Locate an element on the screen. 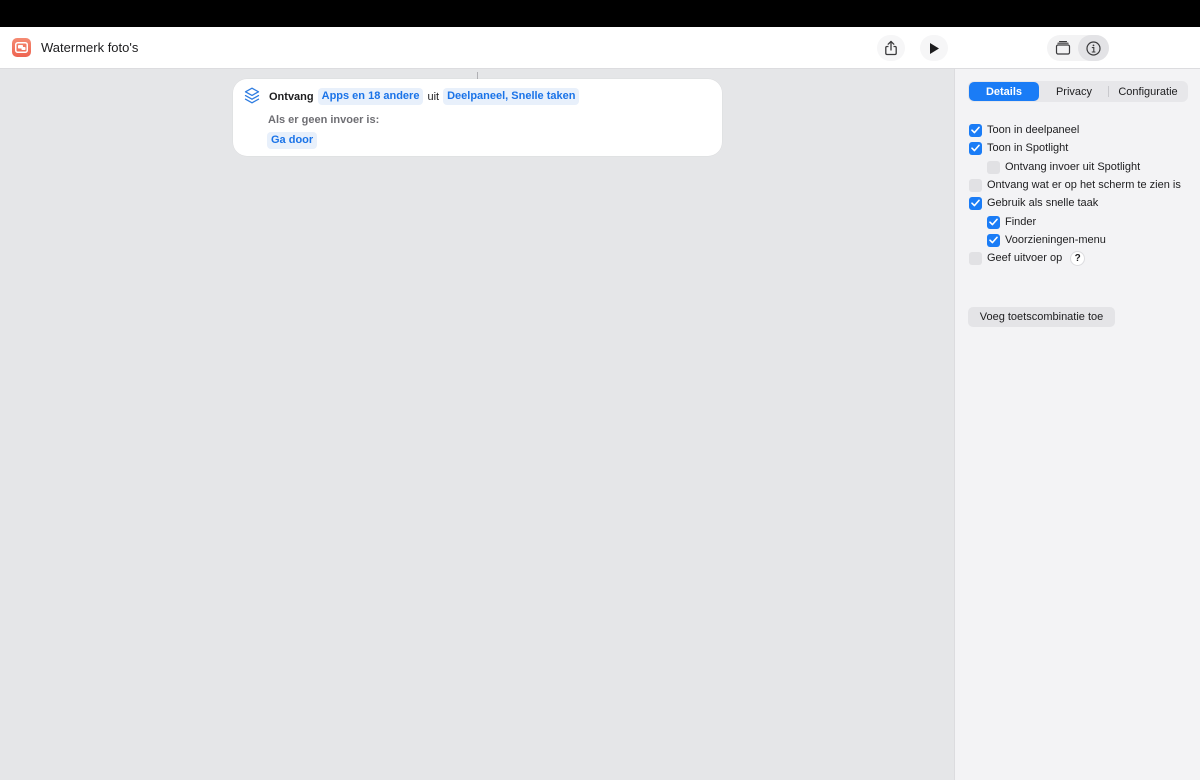 This screenshot has width=1200, height=780. tab-configuratie: Configuratie is located at coordinates (1148, 91).